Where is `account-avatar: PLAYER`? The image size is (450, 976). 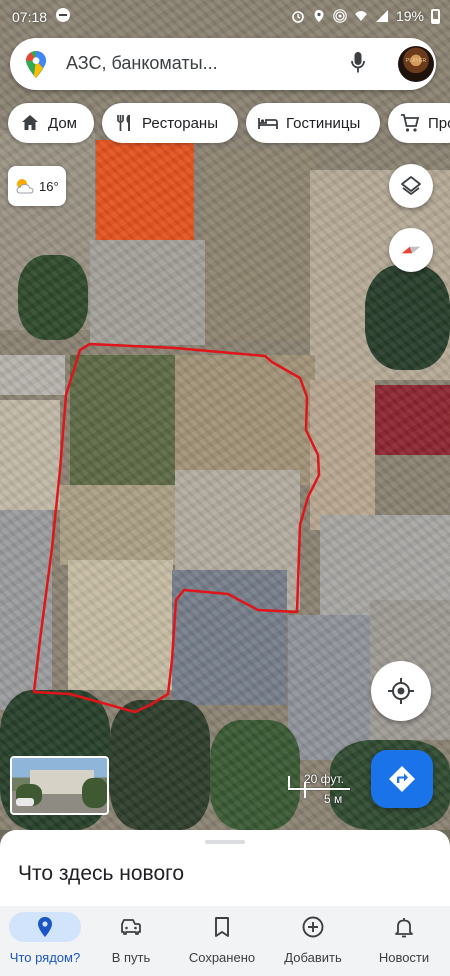 account-avatar: PLAYER is located at coordinates (416, 64).